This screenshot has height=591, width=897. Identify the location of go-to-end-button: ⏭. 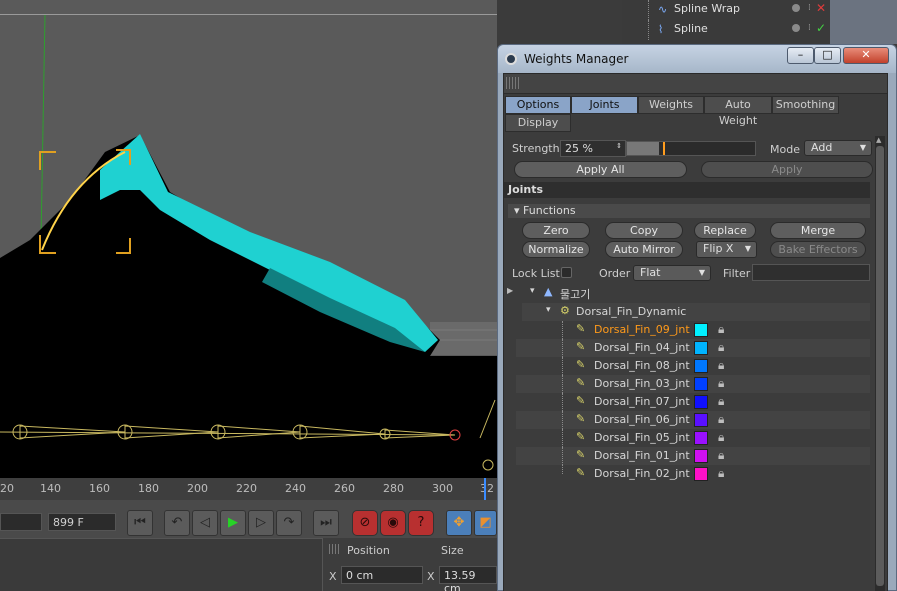
(326, 523).